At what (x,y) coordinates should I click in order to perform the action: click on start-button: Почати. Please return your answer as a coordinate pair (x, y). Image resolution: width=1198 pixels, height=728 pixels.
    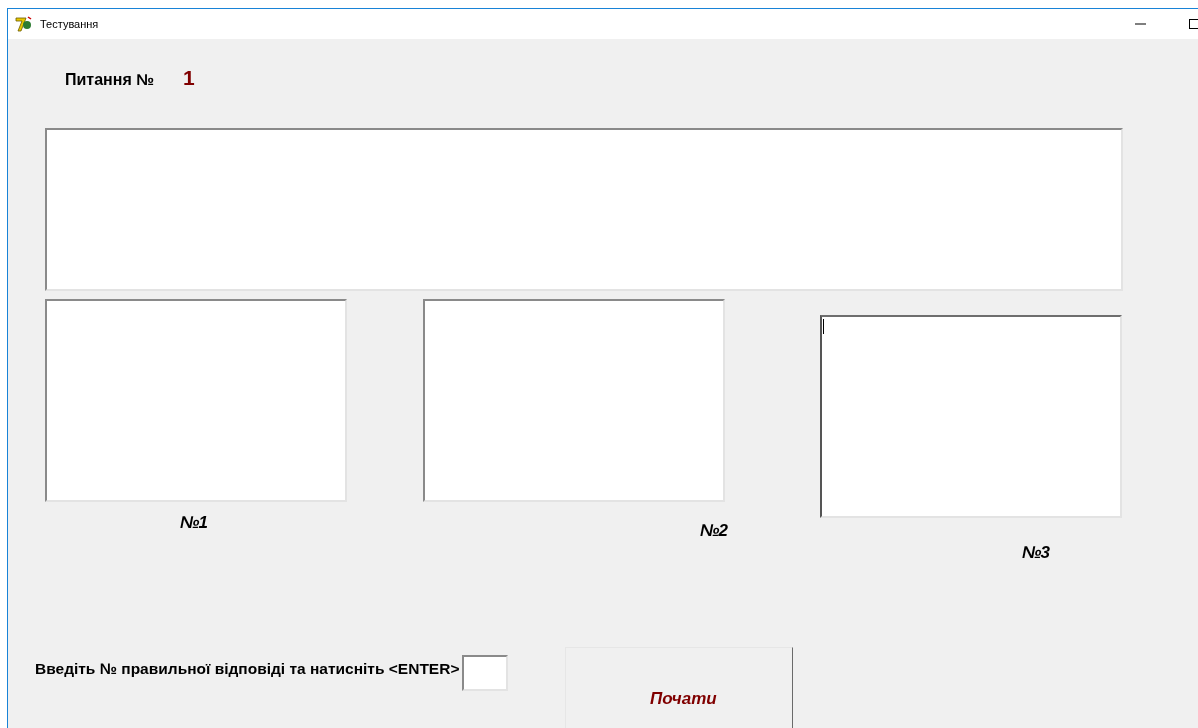
    Looking at the image, I should click on (679, 687).